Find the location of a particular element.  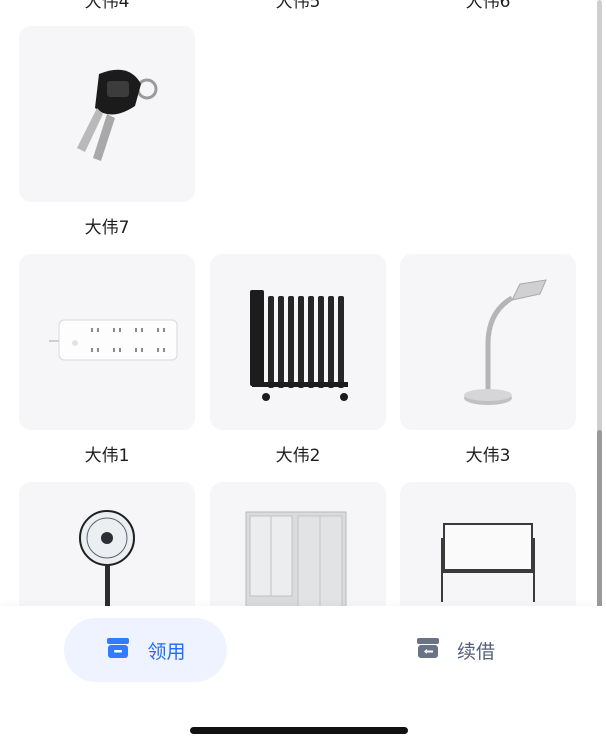

desk-lamp-icon is located at coordinates (505, 342).